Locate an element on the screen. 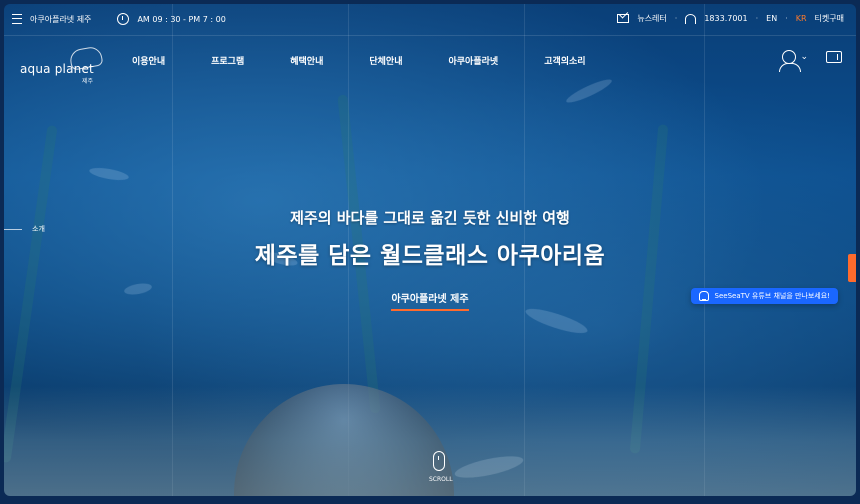 The image size is (860, 504). phone-icon is located at coordinates (691, 18).